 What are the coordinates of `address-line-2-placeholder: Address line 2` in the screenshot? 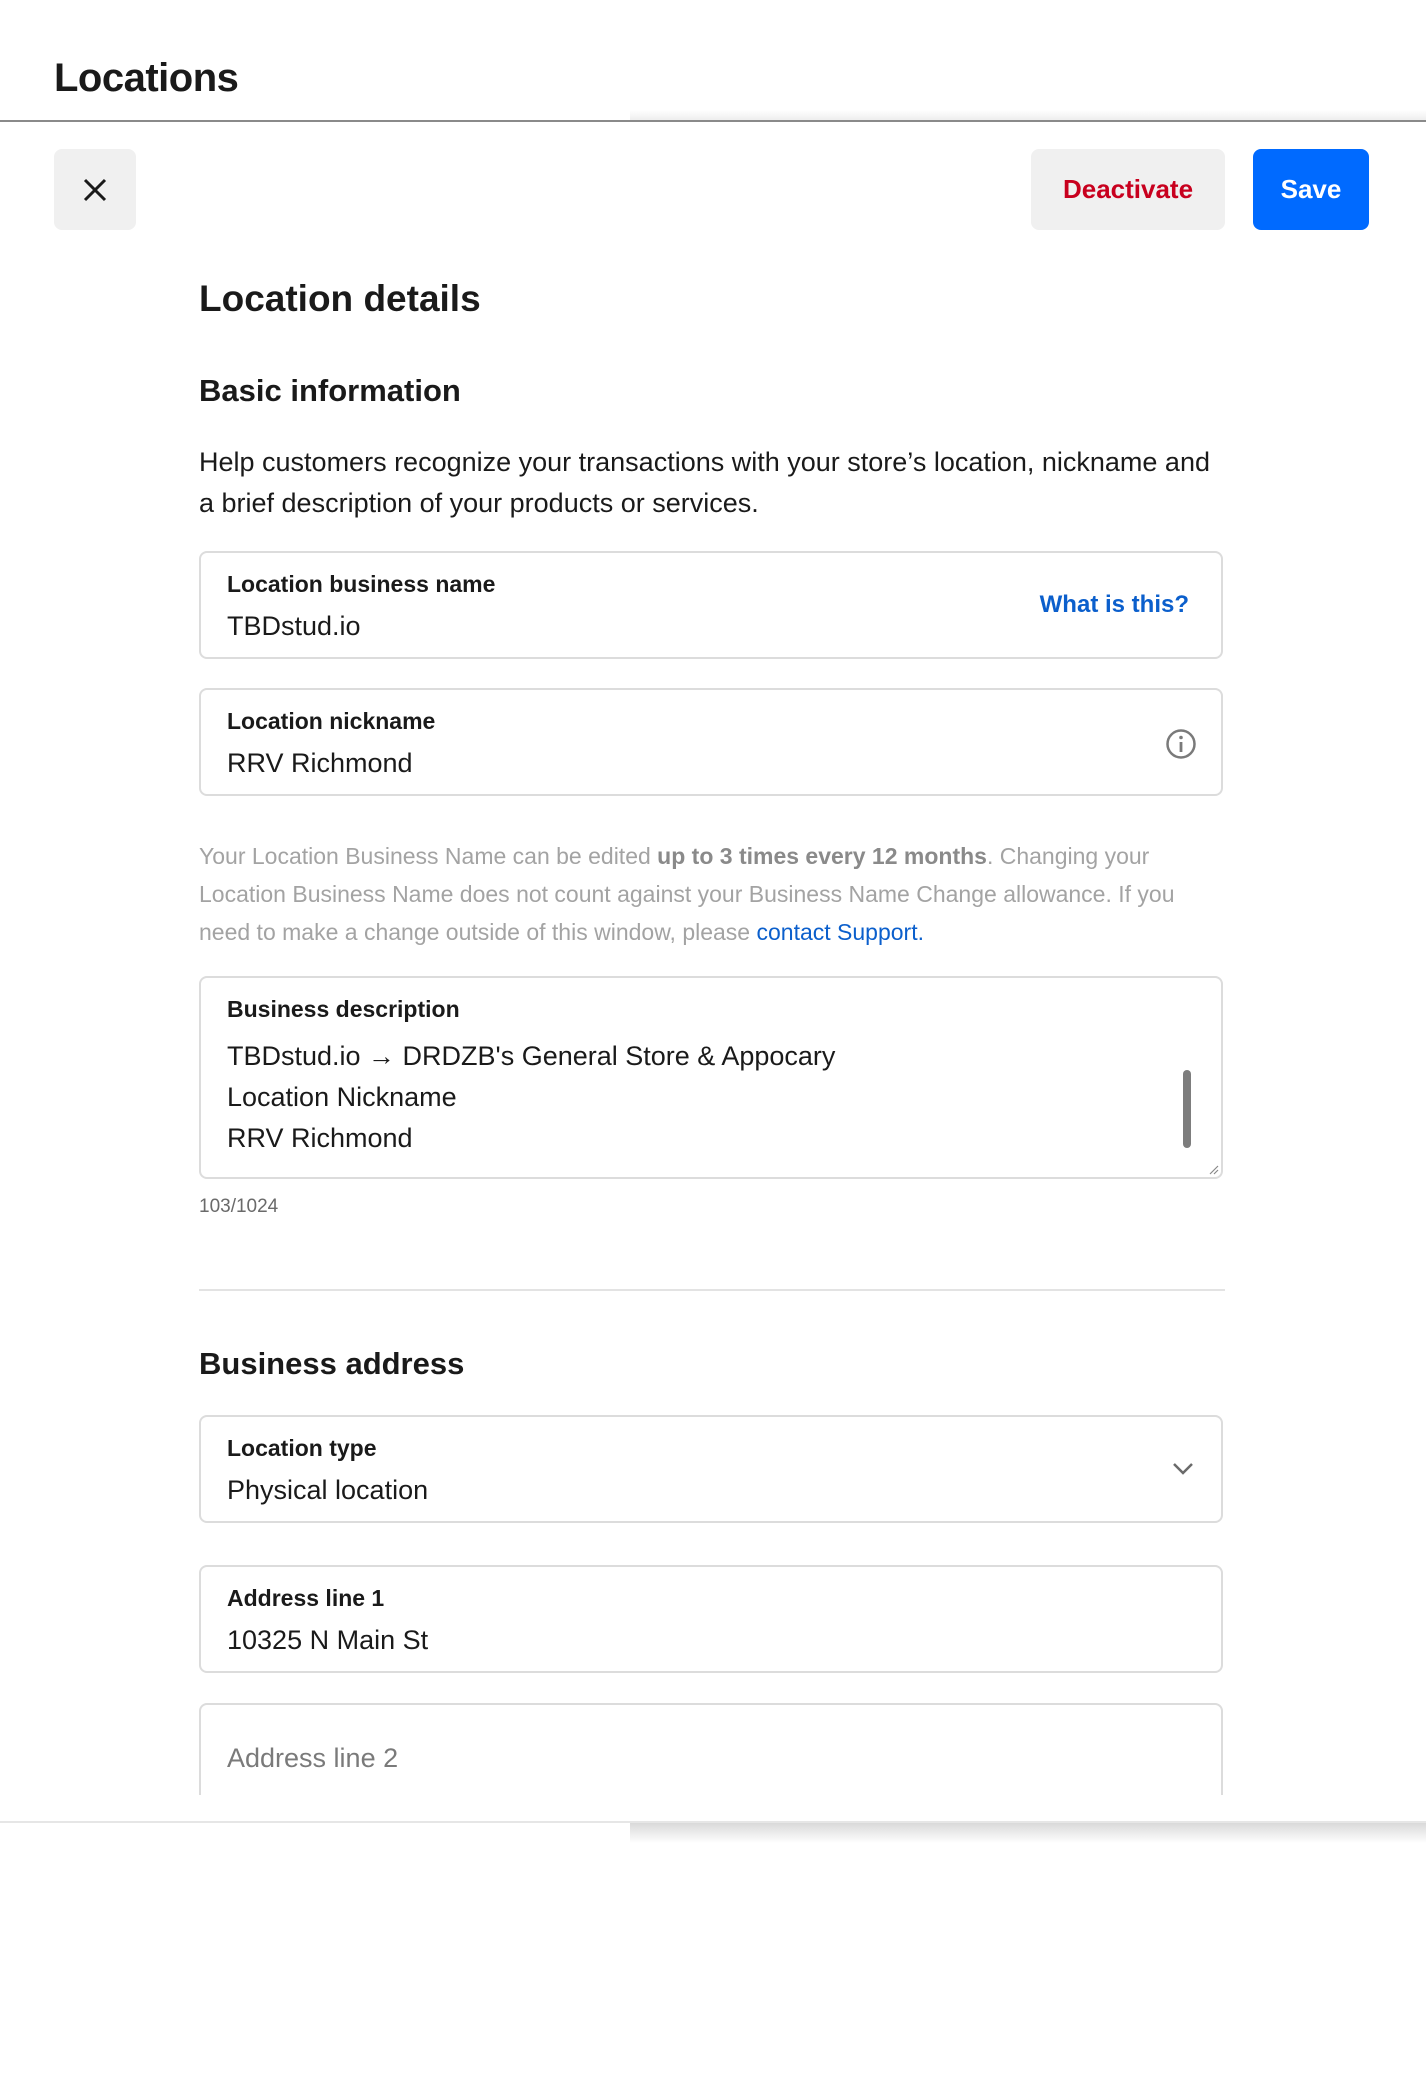 It's located at (312, 1758).